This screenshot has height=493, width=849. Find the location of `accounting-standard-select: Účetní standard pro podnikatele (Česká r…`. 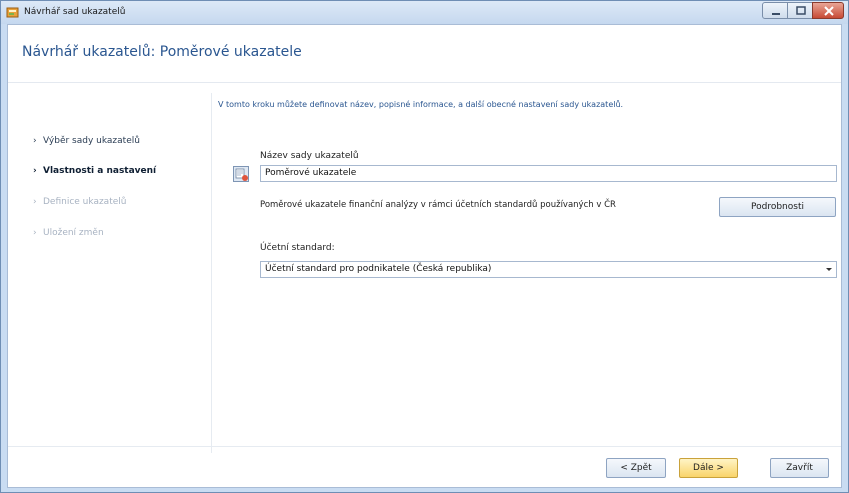

accounting-standard-select: Účetní standard pro podnikatele (Česká r… is located at coordinates (548, 269).